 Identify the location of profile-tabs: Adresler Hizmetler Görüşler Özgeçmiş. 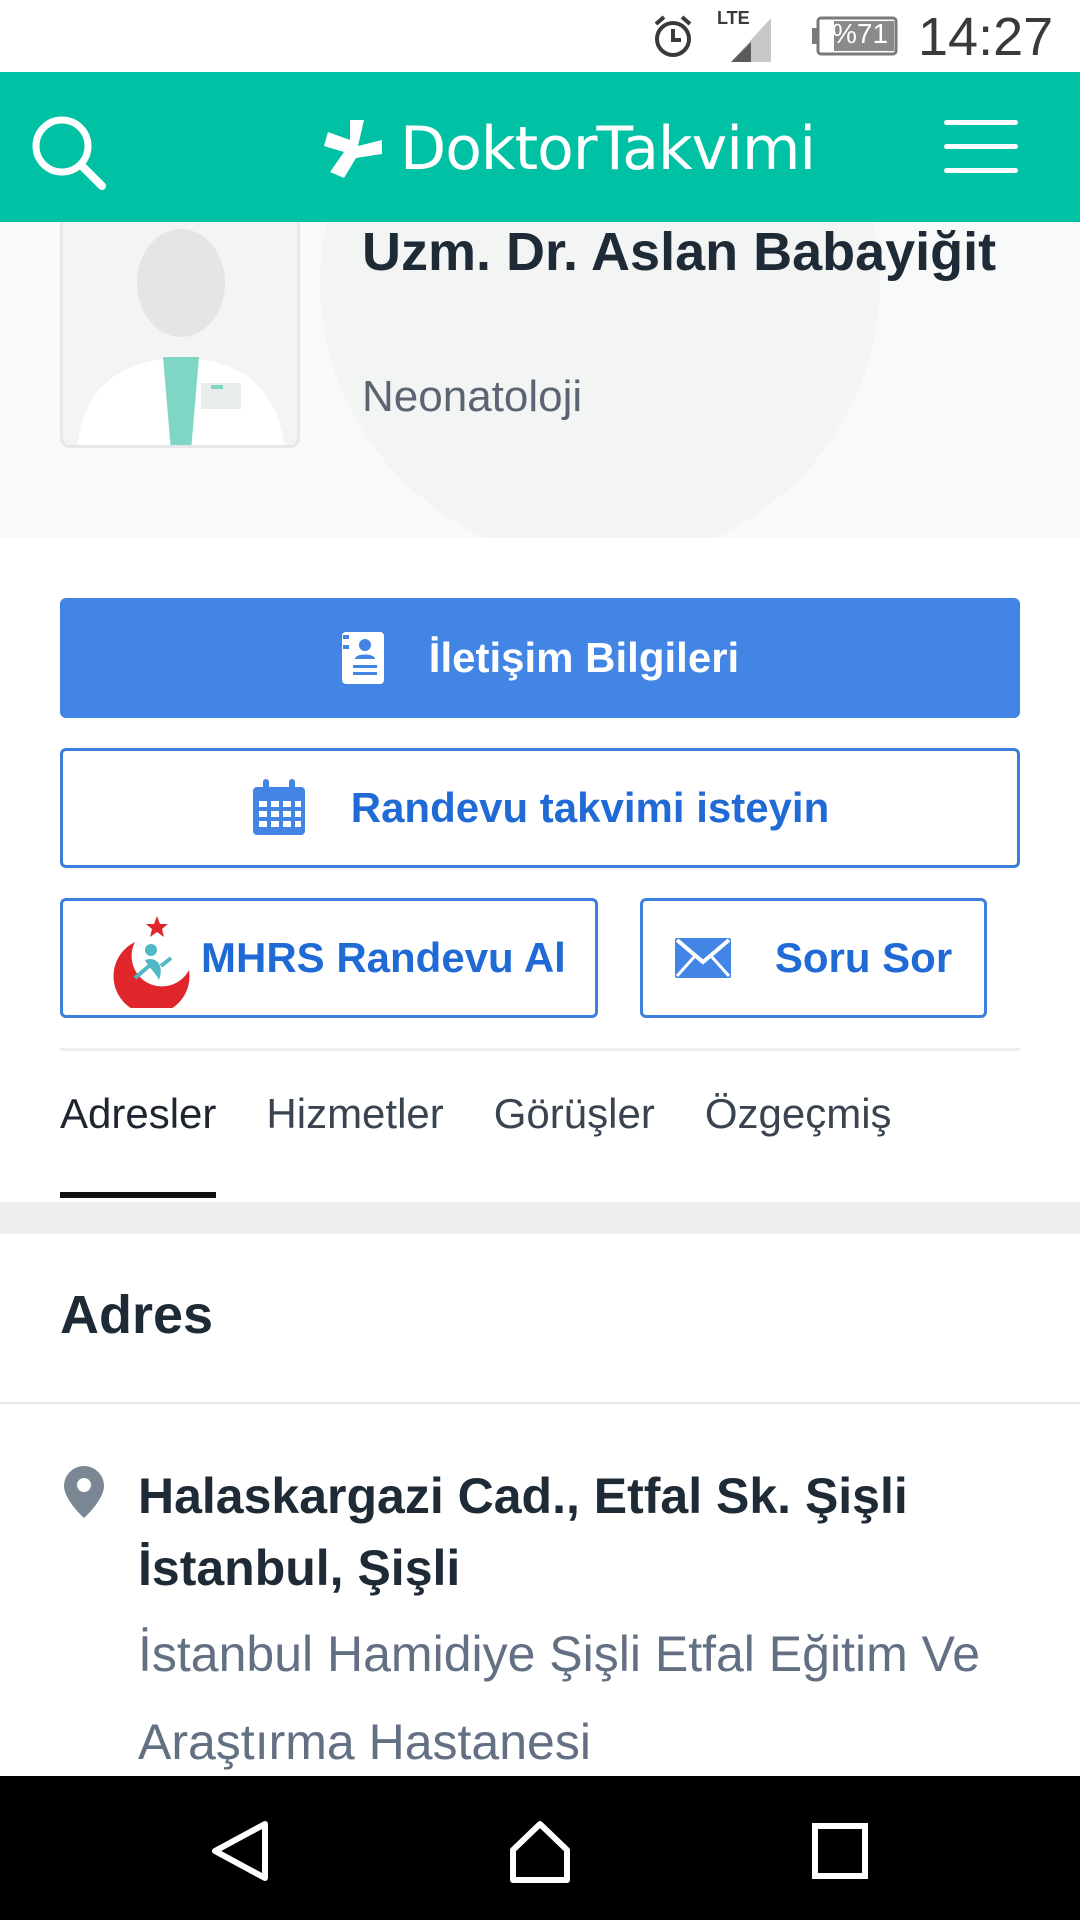
(501, 1145).